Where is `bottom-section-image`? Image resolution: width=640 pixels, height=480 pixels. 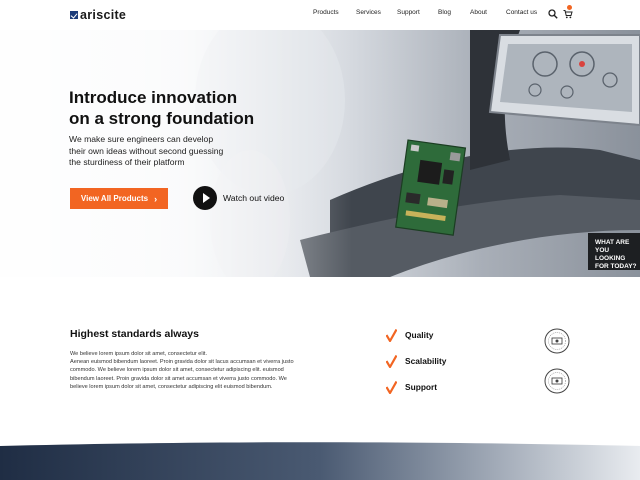 bottom-section-image is located at coordinates (320, 461).